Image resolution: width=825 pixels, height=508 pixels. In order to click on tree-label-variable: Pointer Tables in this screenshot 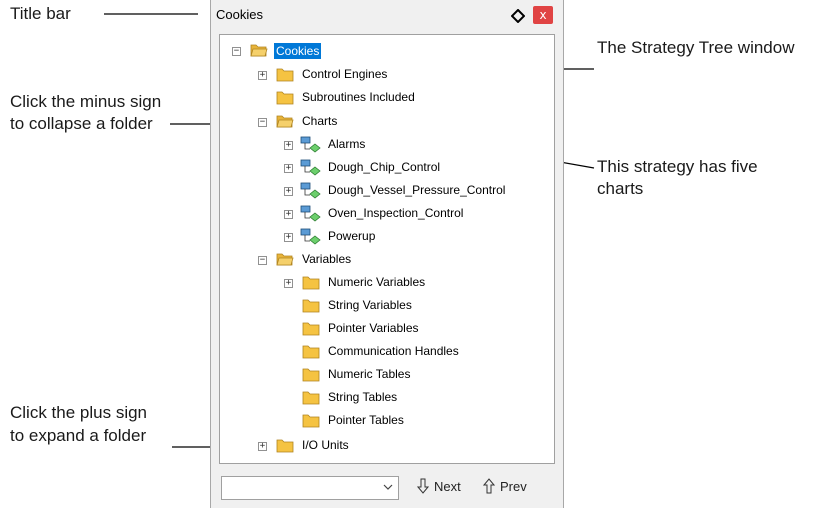, I will do `click(366, 420)`.